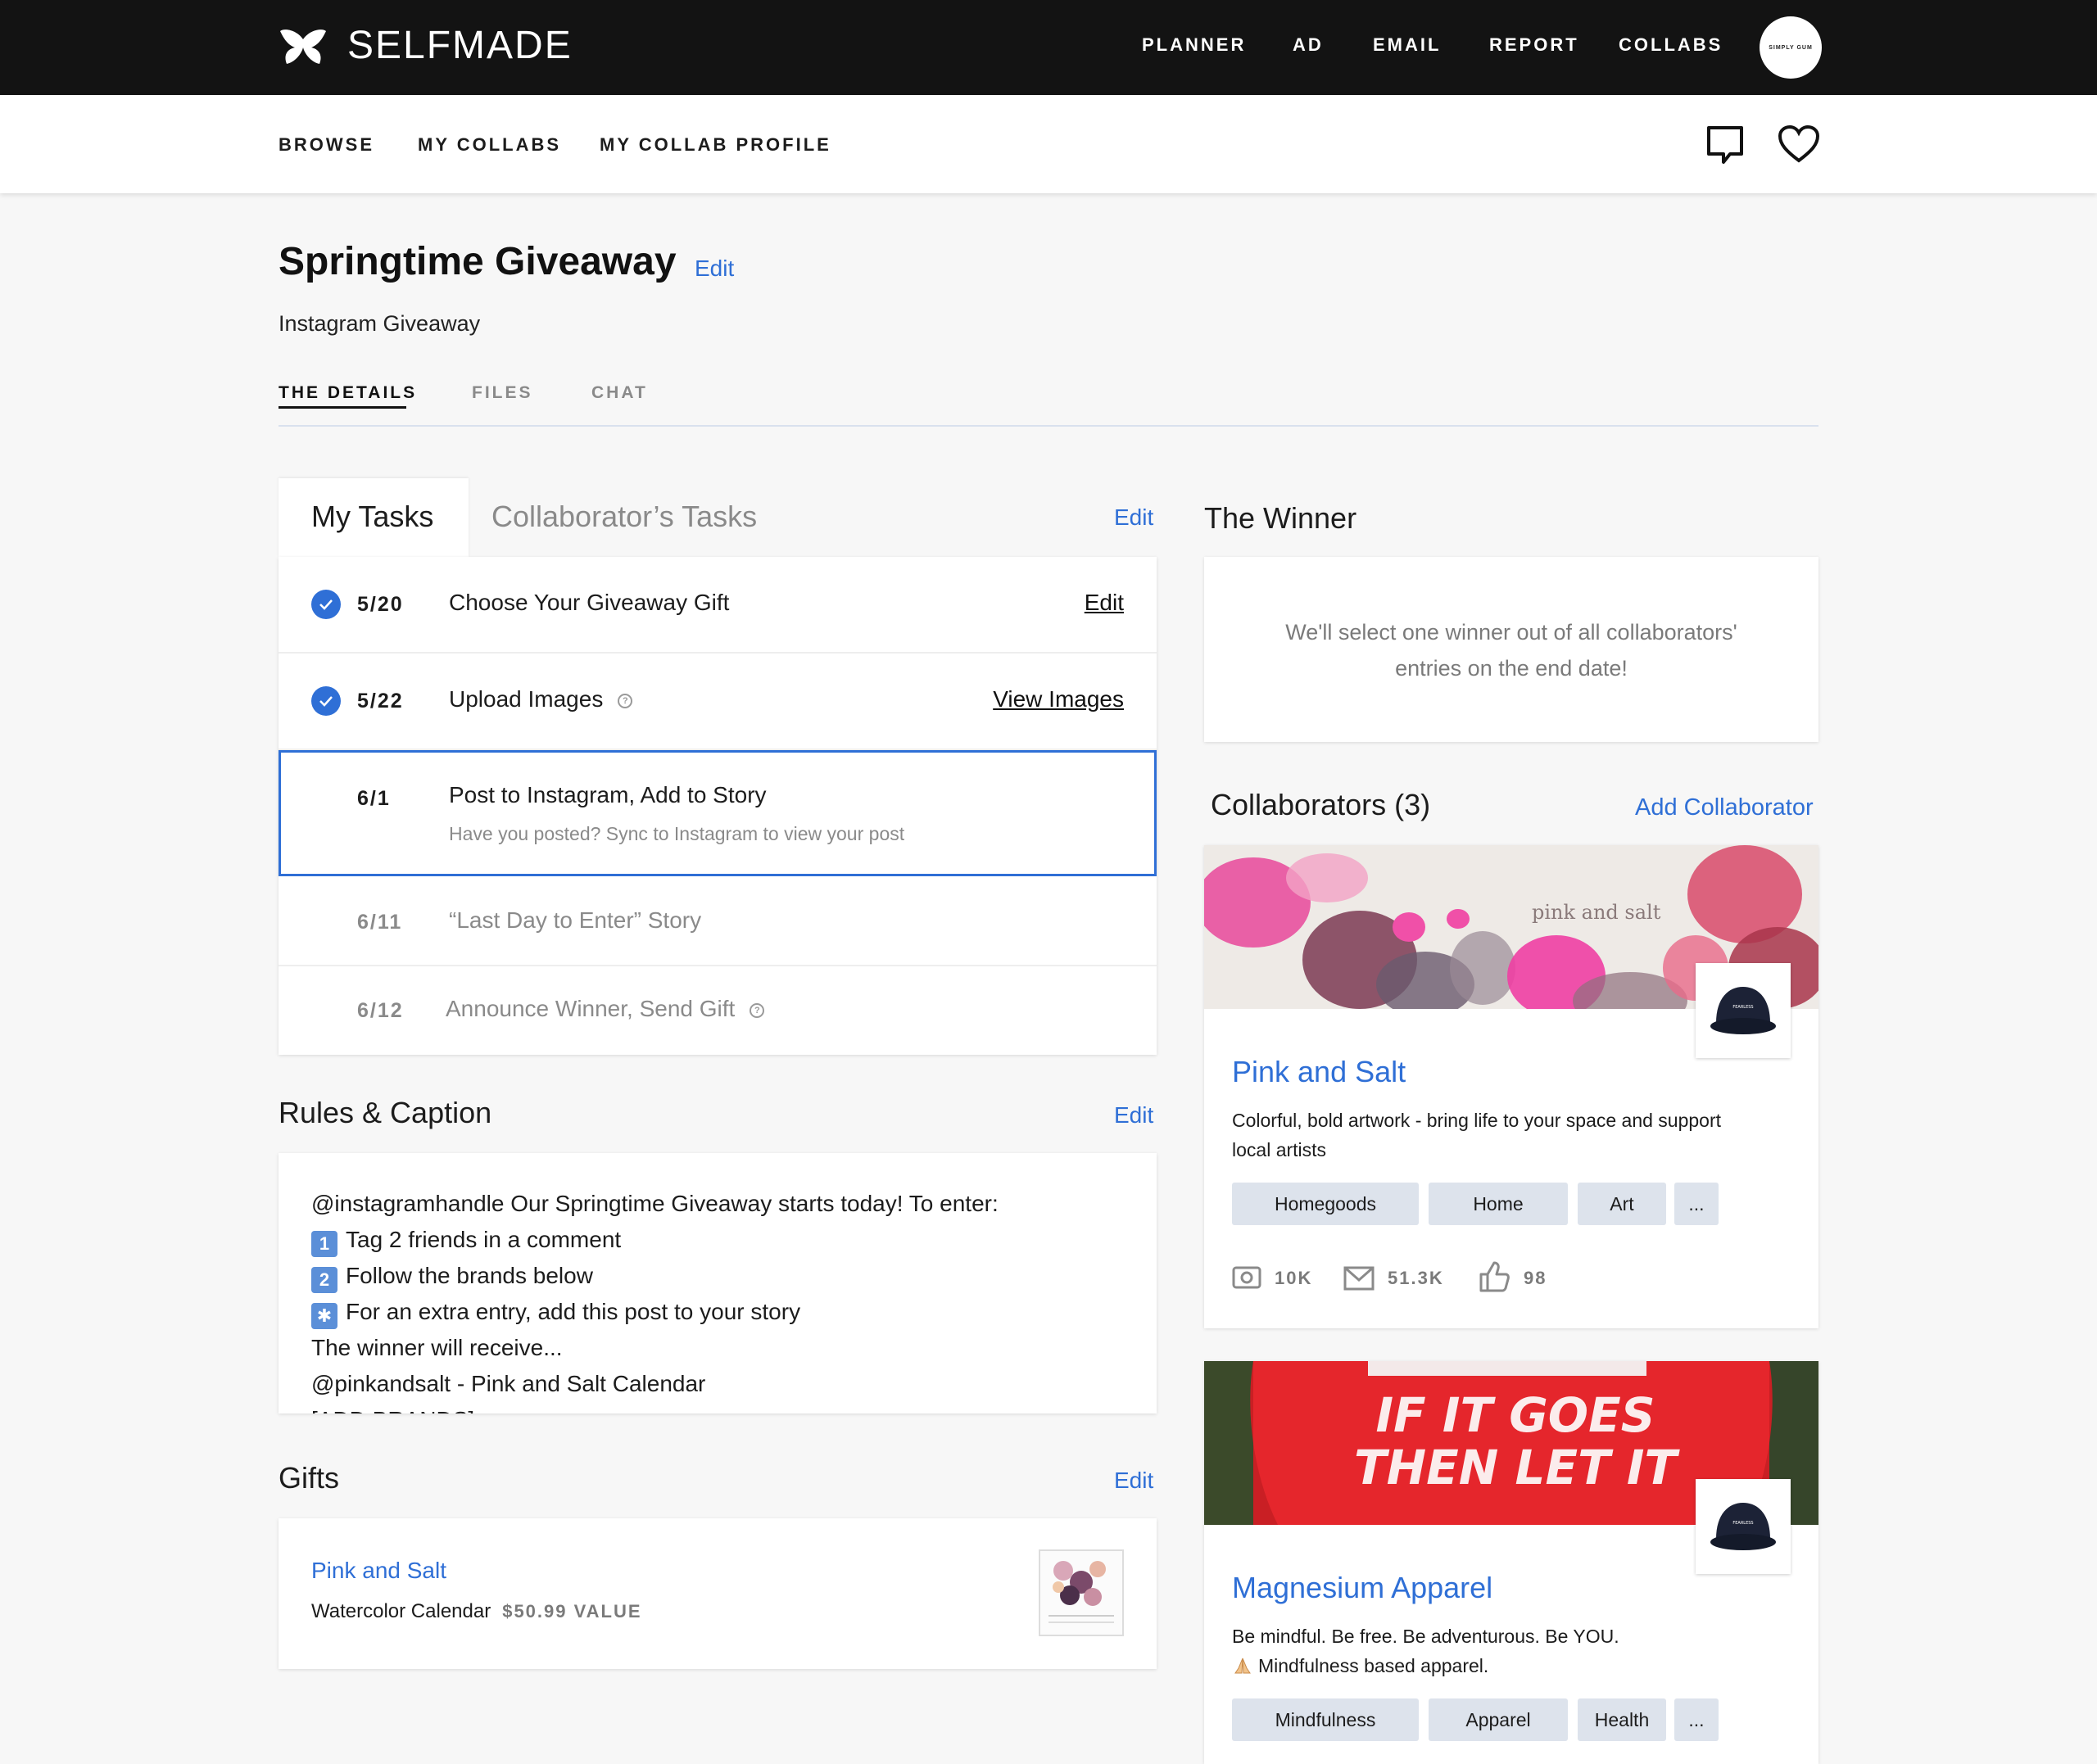 The image size is (2097, 1764). What do you see at coordinates (1246, 1277) in the screenshot?
I see `instagram-icon` at bounding box center [1246, 1277].